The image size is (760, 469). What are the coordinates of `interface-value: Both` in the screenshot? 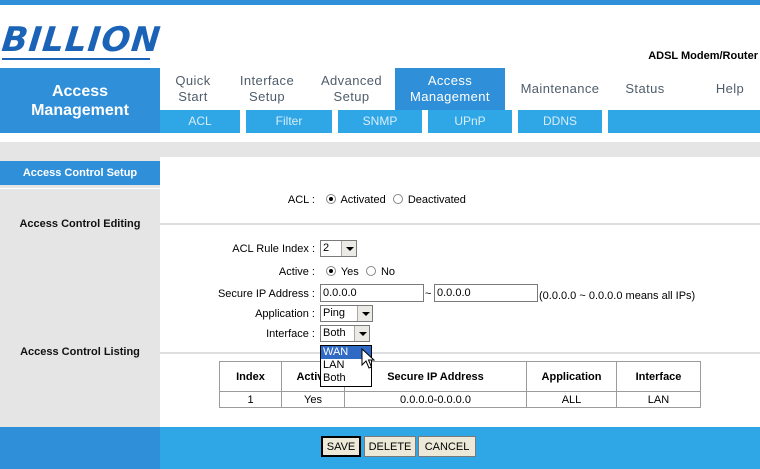 It's located at (334, 333).